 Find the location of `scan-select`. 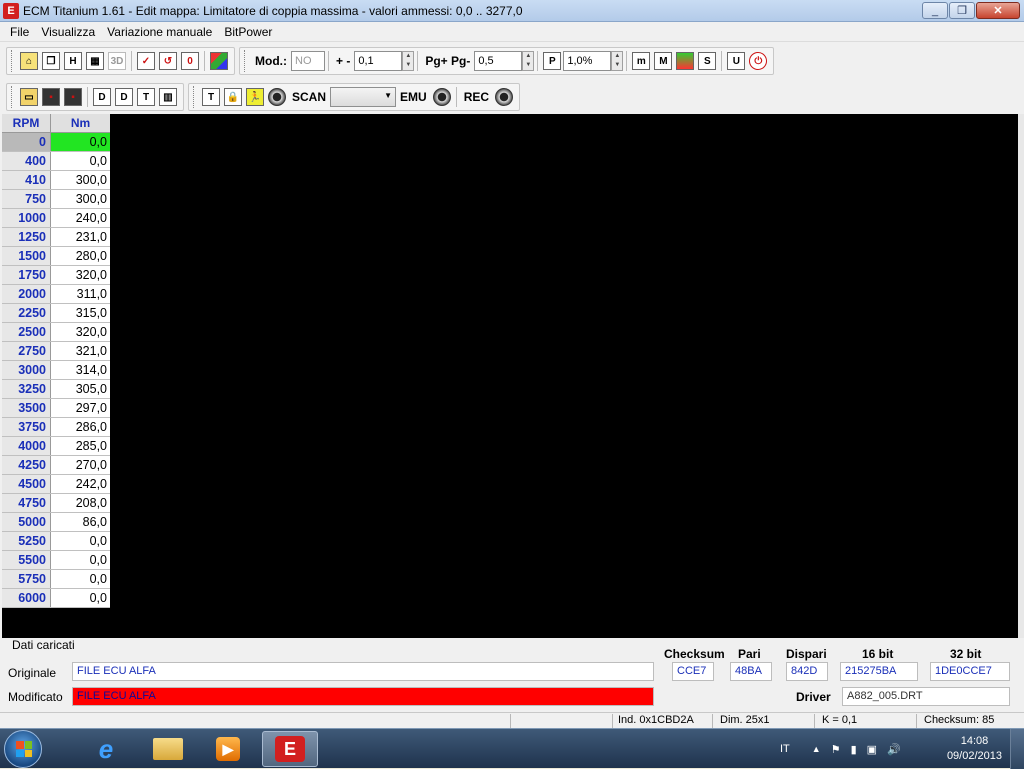

scan-select is located at coordinates (363, 97).